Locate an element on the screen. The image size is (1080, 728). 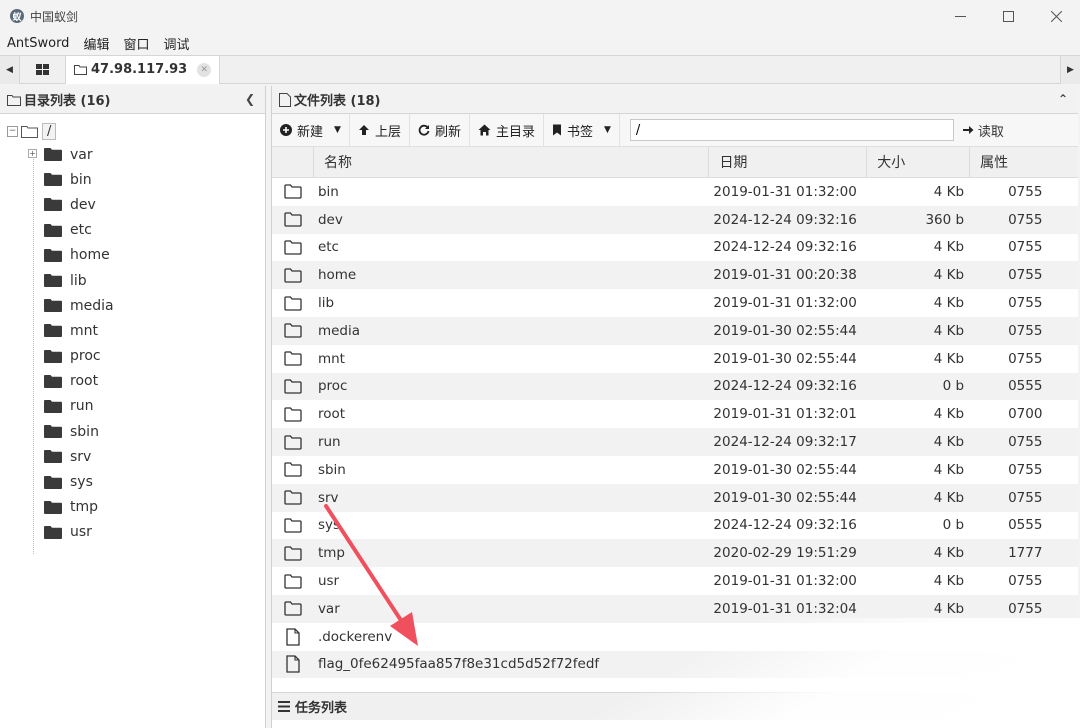
refresh-icon is located at coordinates (424, 130).